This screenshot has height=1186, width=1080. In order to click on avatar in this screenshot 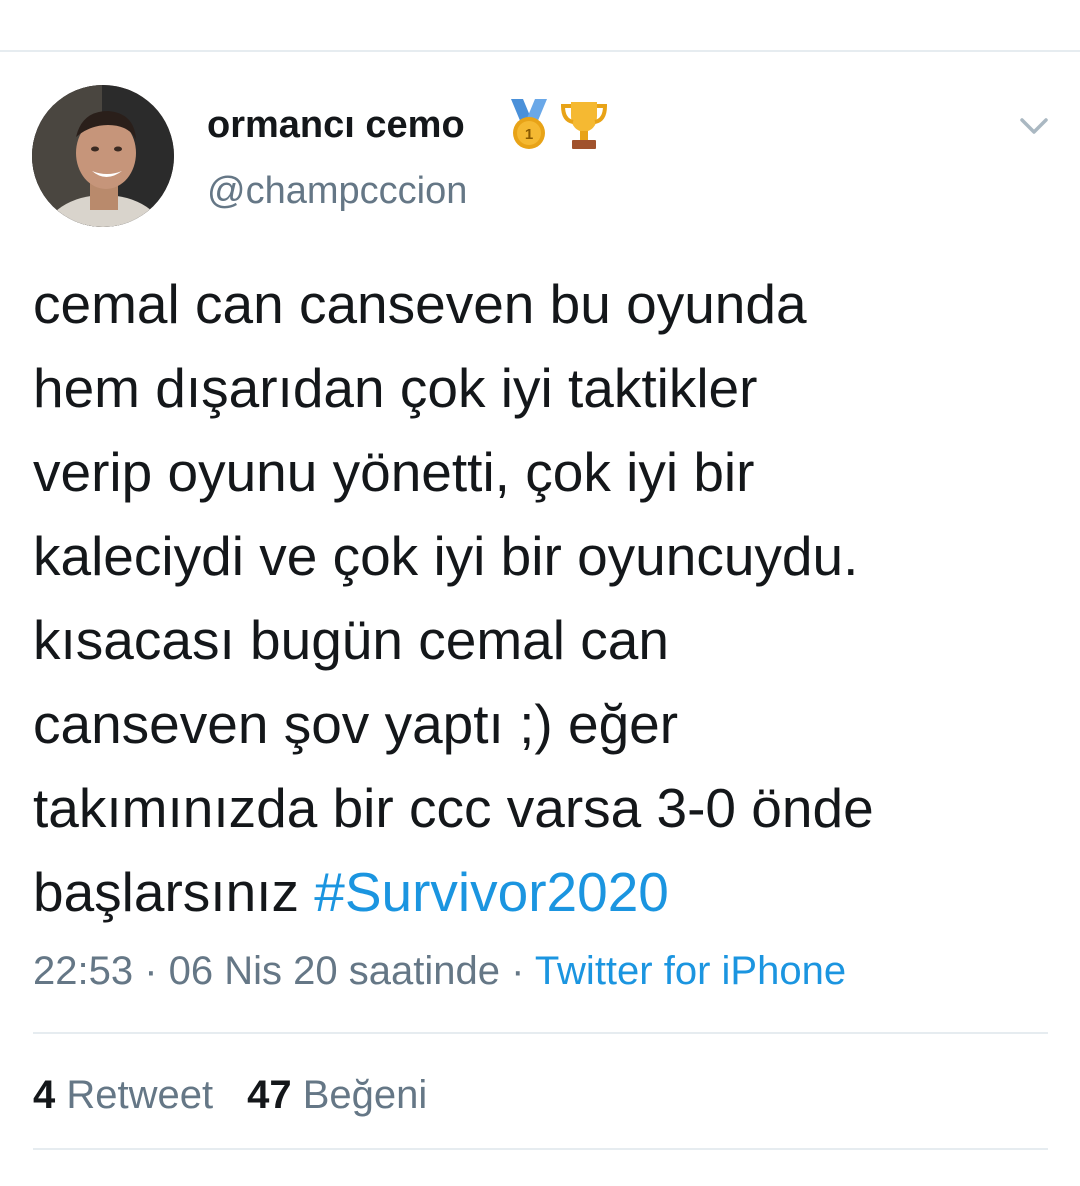, I will do `click(103, 156)`.